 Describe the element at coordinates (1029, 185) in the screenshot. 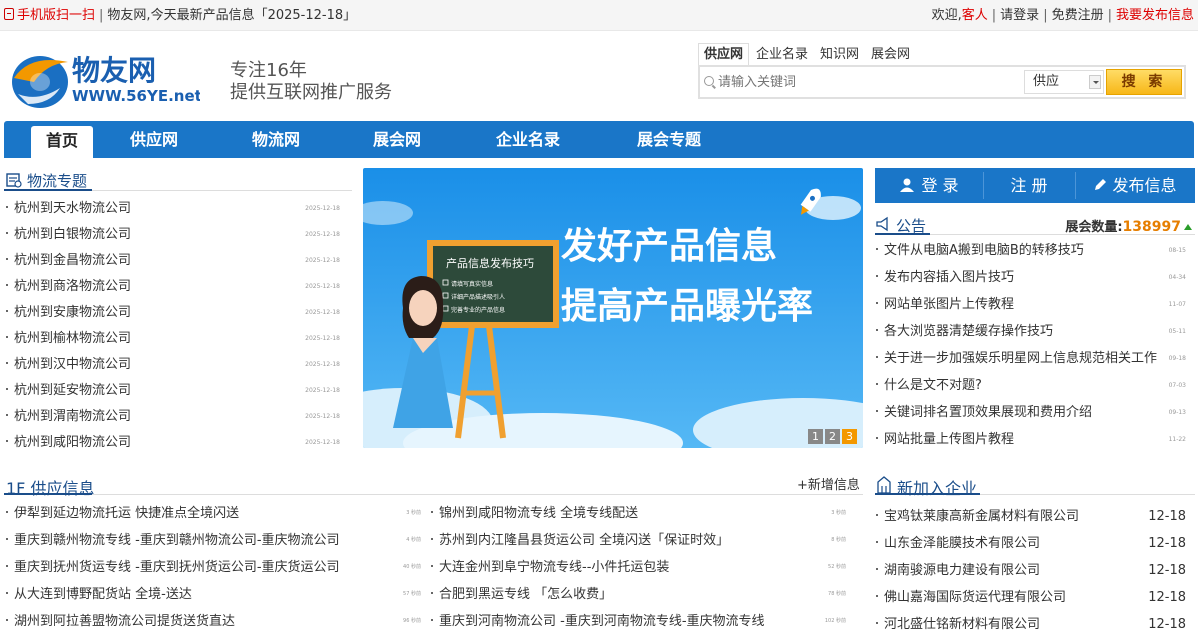

I see `register-button: 注 册` at that location.